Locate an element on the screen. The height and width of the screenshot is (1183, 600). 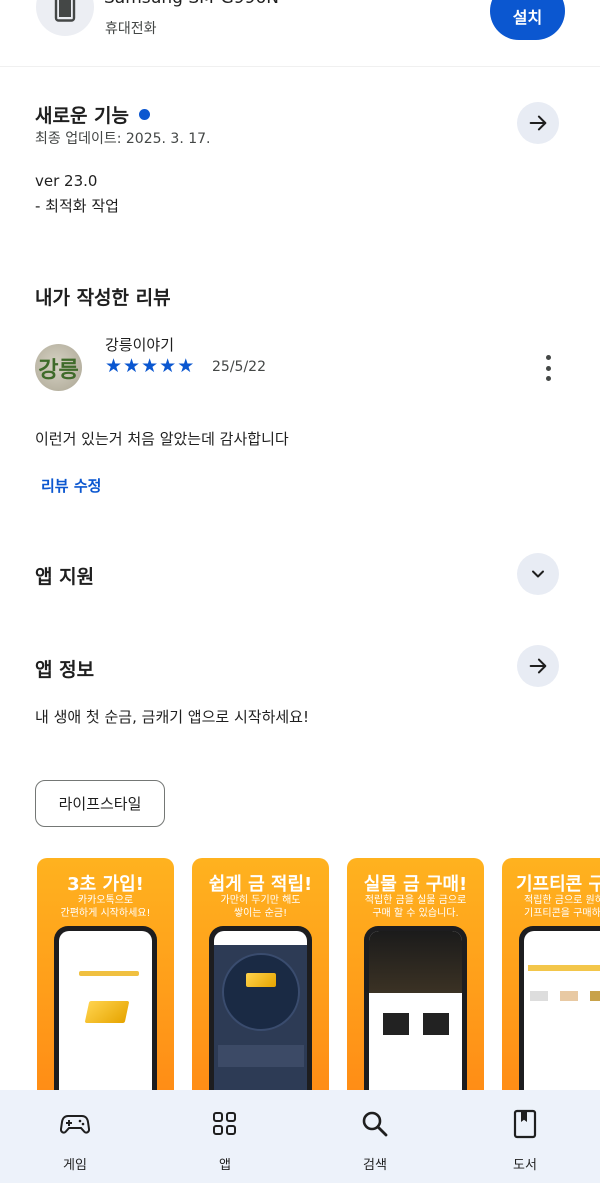
version-text: ver 23.0 is located at coordinates (66, 181).